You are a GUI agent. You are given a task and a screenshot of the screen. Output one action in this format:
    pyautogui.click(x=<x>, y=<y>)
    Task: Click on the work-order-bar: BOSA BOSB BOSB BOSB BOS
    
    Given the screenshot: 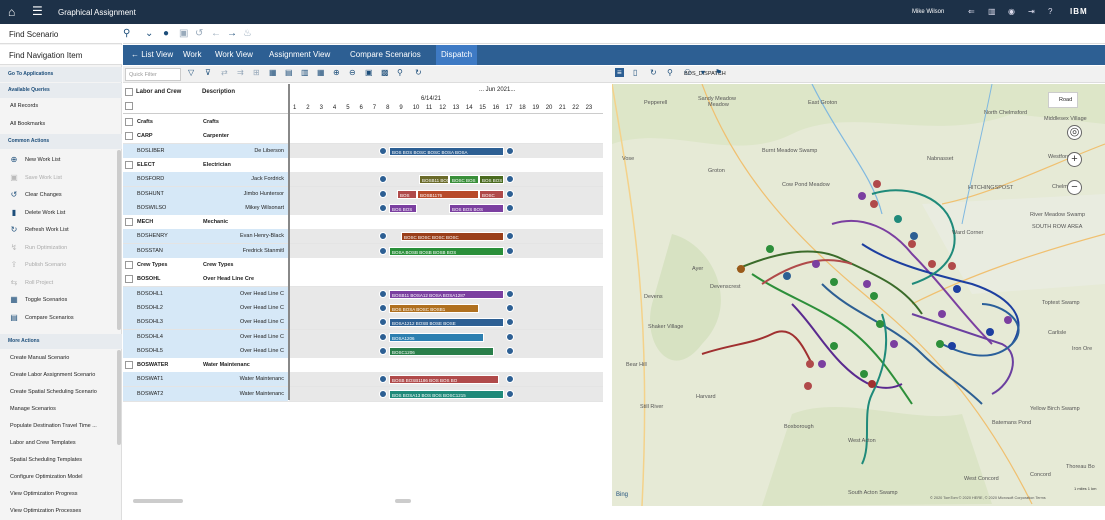 What is the action you would take?
    pyautogui.click(x=446, y=251)
    